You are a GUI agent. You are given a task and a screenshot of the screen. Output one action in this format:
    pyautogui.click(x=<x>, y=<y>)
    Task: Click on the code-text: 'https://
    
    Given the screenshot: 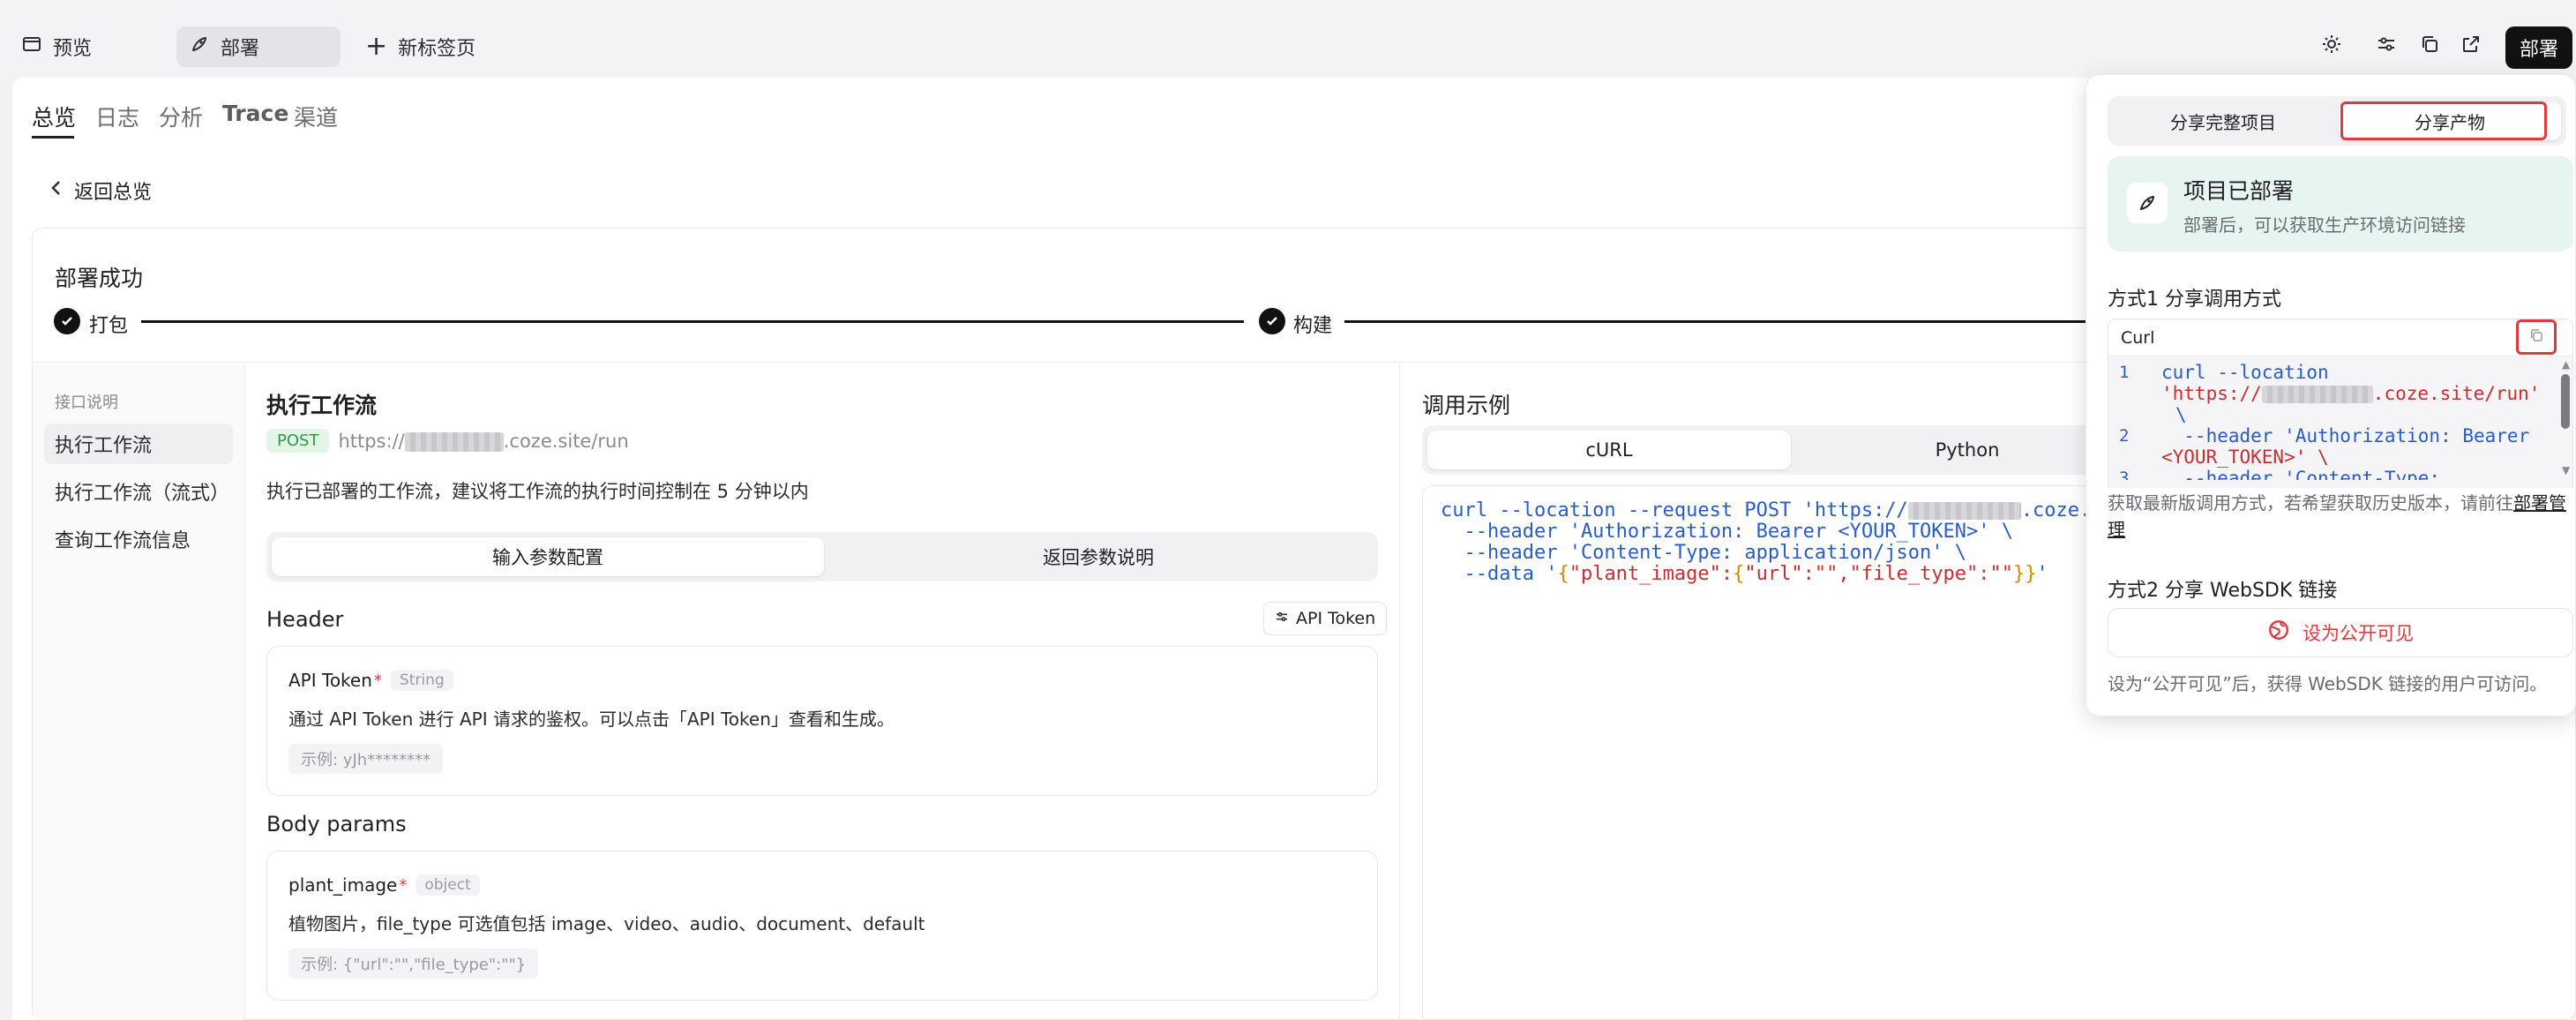 What is the action you would take?
    pyautogui.click(x=2211, y=393)
    